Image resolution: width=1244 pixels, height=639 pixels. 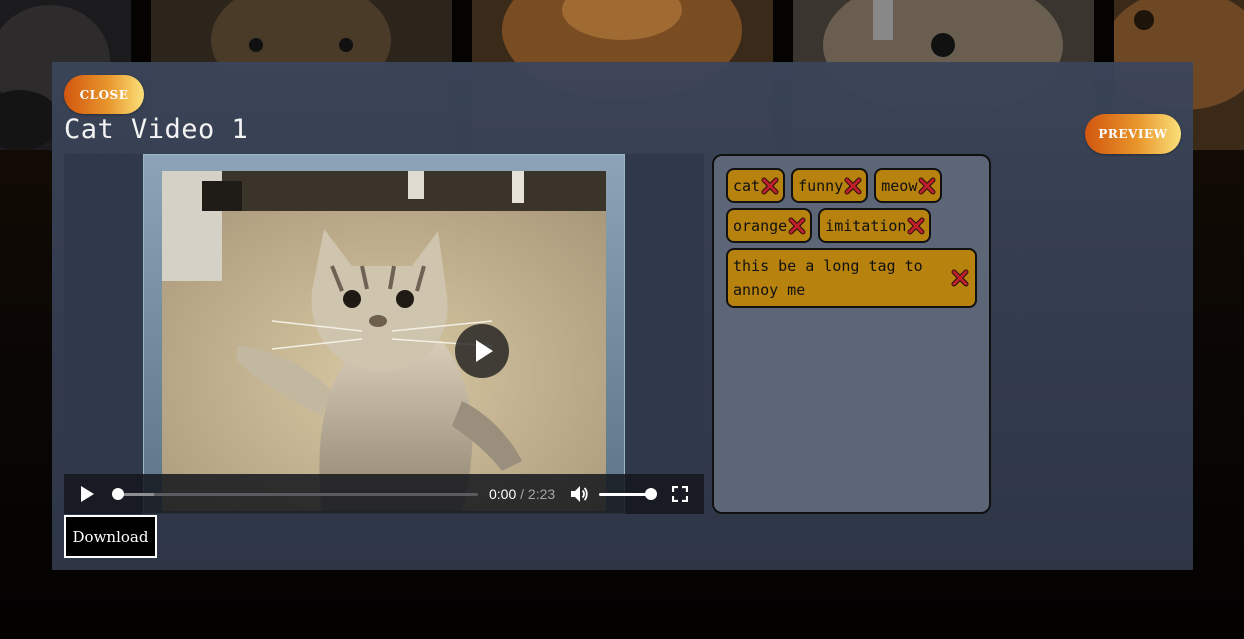 I want to click on seek-handle, so click(x=118, y=494).